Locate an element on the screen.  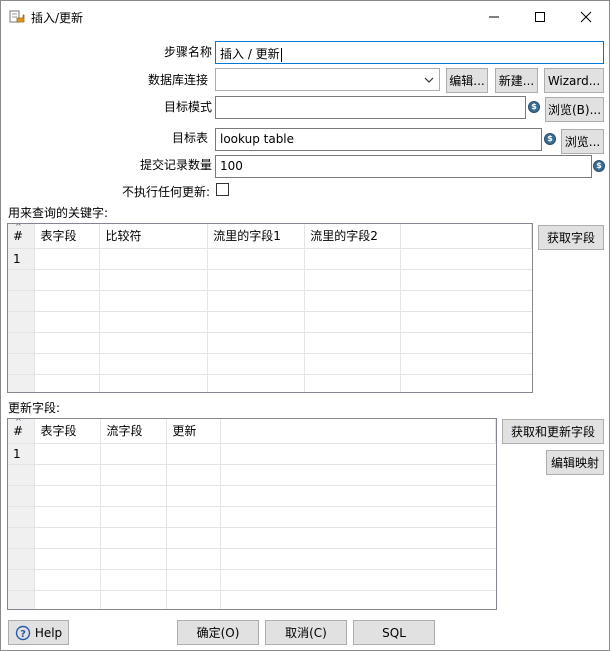
get-update-fields-button: 获取和更新字段 is located at coordinates (553, 431).